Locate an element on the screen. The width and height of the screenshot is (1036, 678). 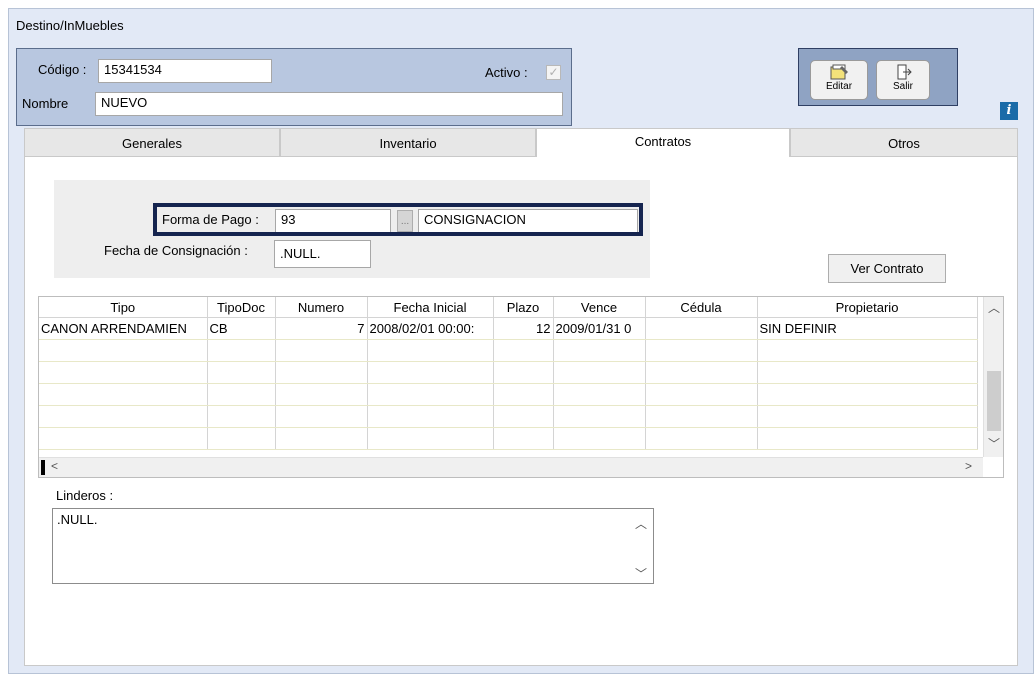
info-icon: i is located at coordinates (1009, 111).